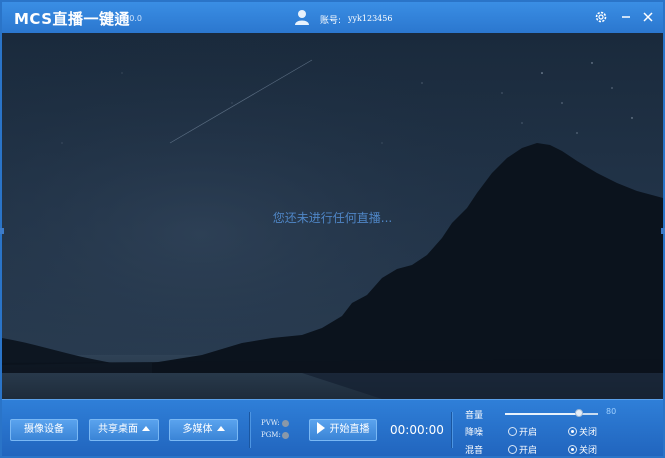 Image resolution: width=665 pixels, height=458 pixels. I want to click on app-title: MCS直播一键通, so click(72, 19).